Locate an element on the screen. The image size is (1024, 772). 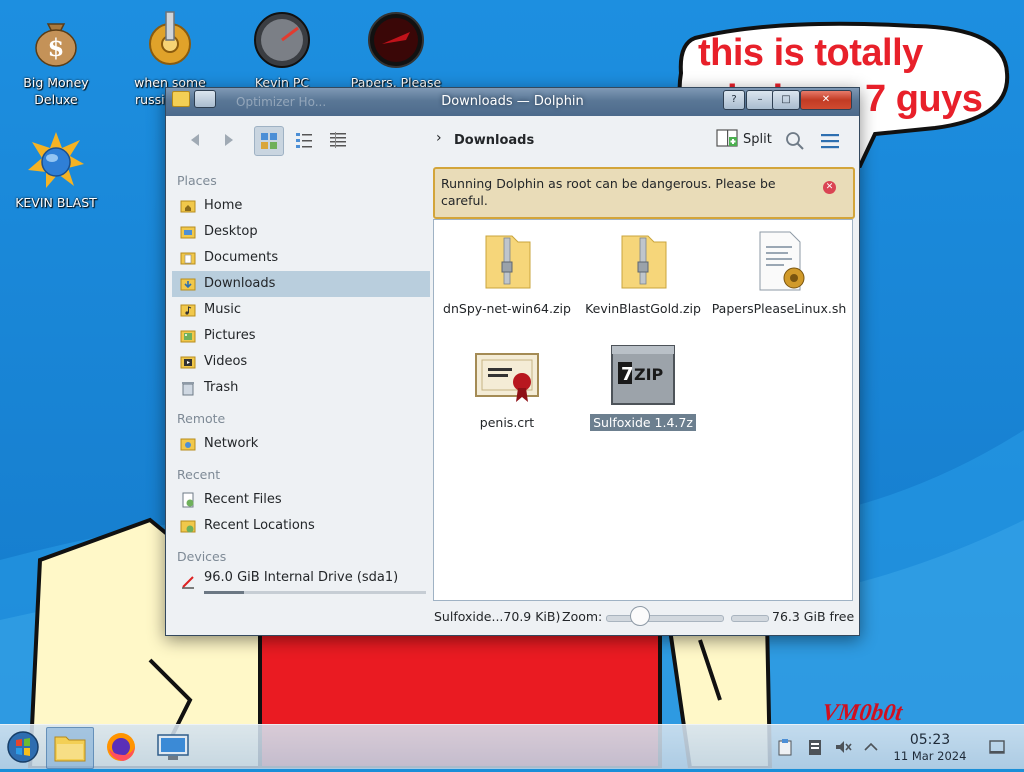
file-item: PapersPleaseLinux.sh is located at coordinates (779, 269).